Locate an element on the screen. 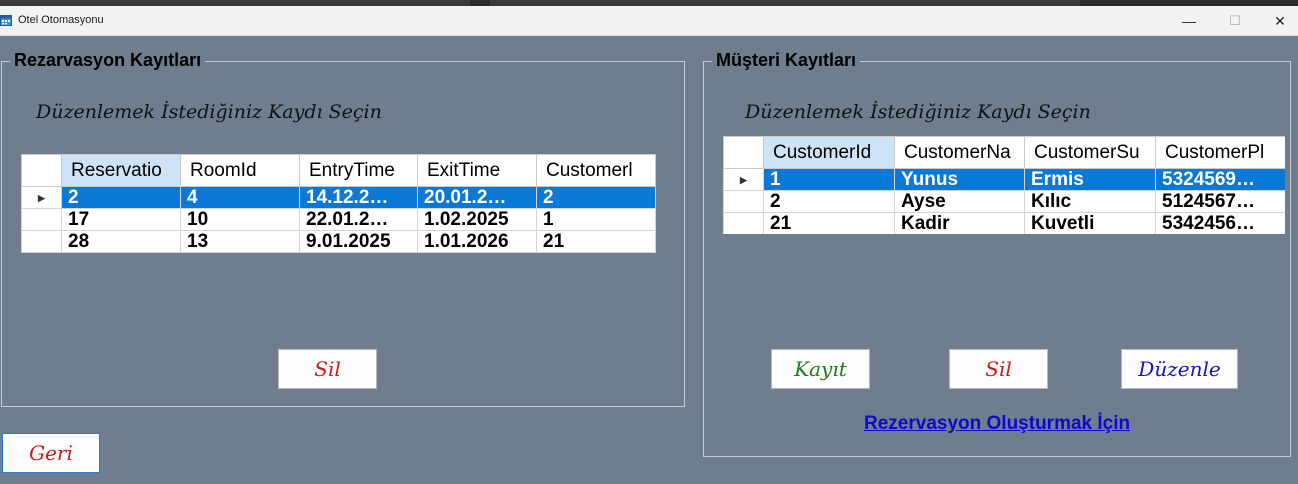 This screenshot has height=484, width=1298. save-customer-button: Kayıt is located at coordinates (820, 369).